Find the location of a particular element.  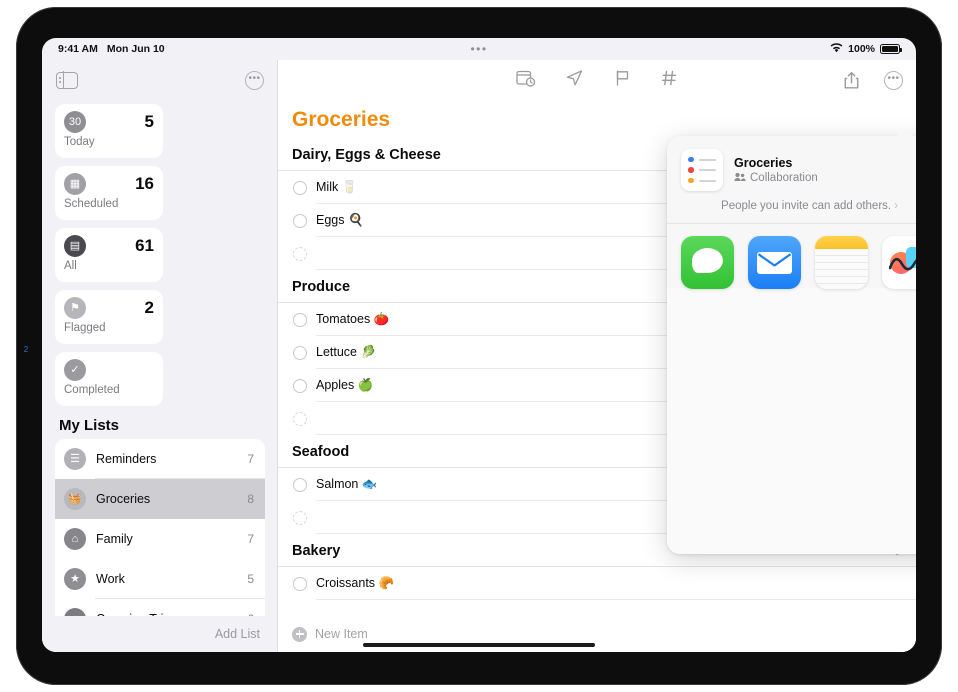

reminder-item-text: Apples 🍏 is located at coordinates (345, 385).